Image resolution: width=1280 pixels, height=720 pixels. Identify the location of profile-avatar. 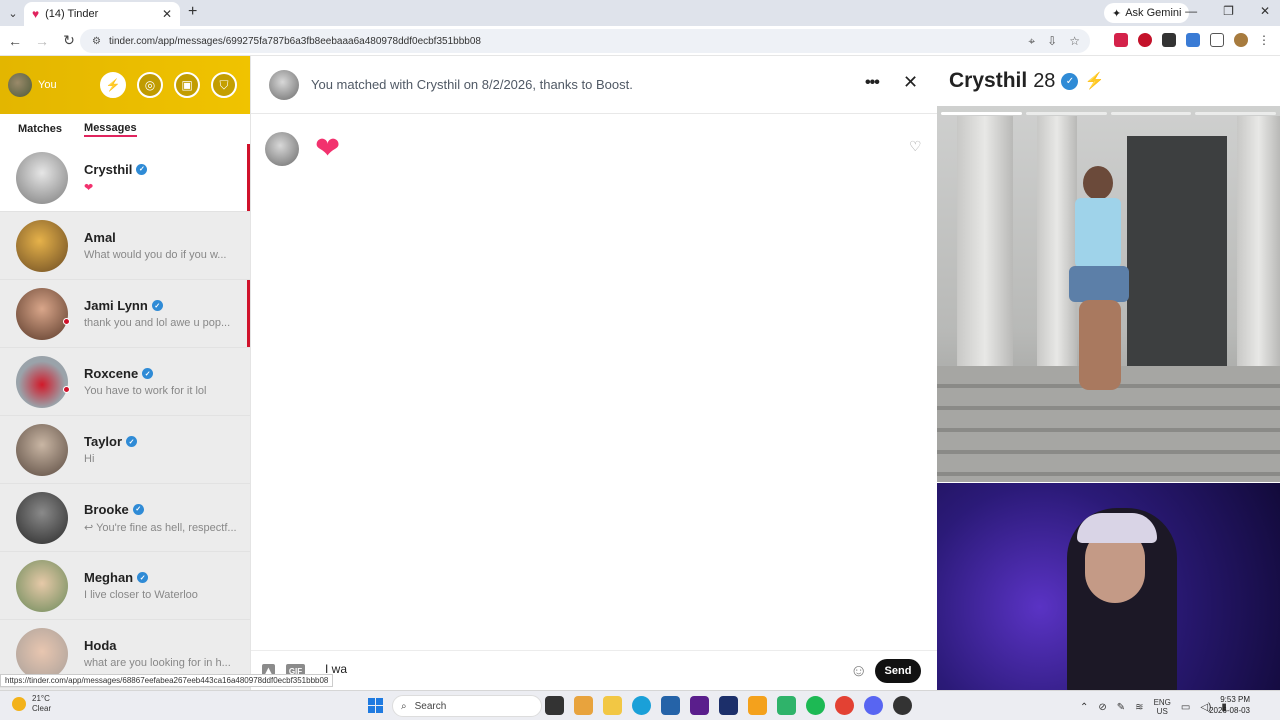
(1241, 40).